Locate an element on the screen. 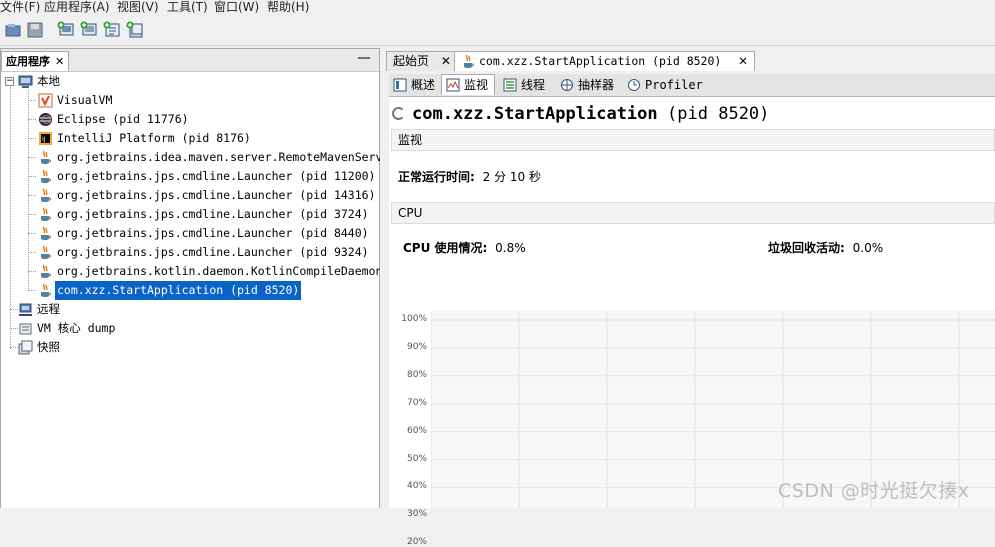  menu-tools: 工具(T) is located at coordinates (187, 7).